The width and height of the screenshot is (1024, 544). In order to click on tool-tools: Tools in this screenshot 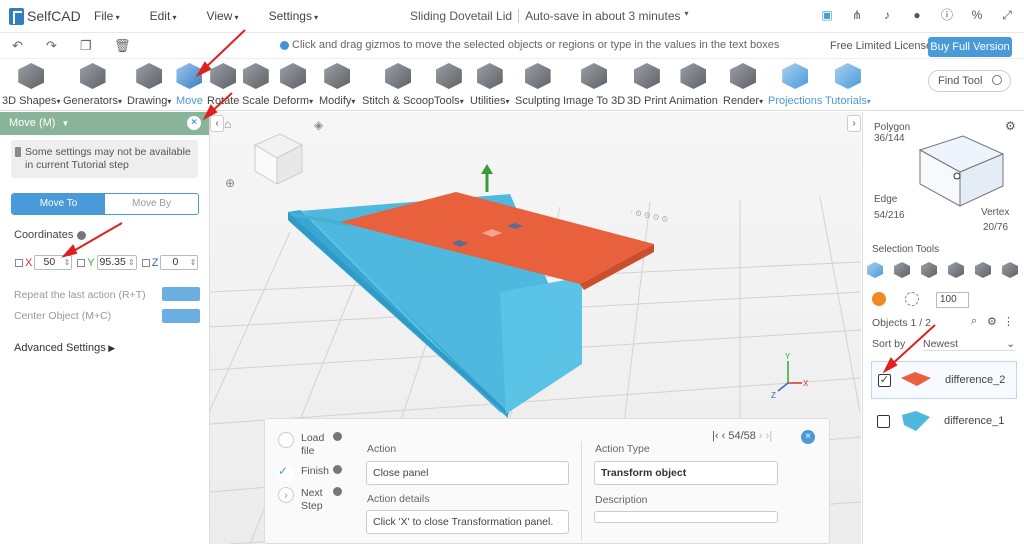, I will do `click(449, 85)`.